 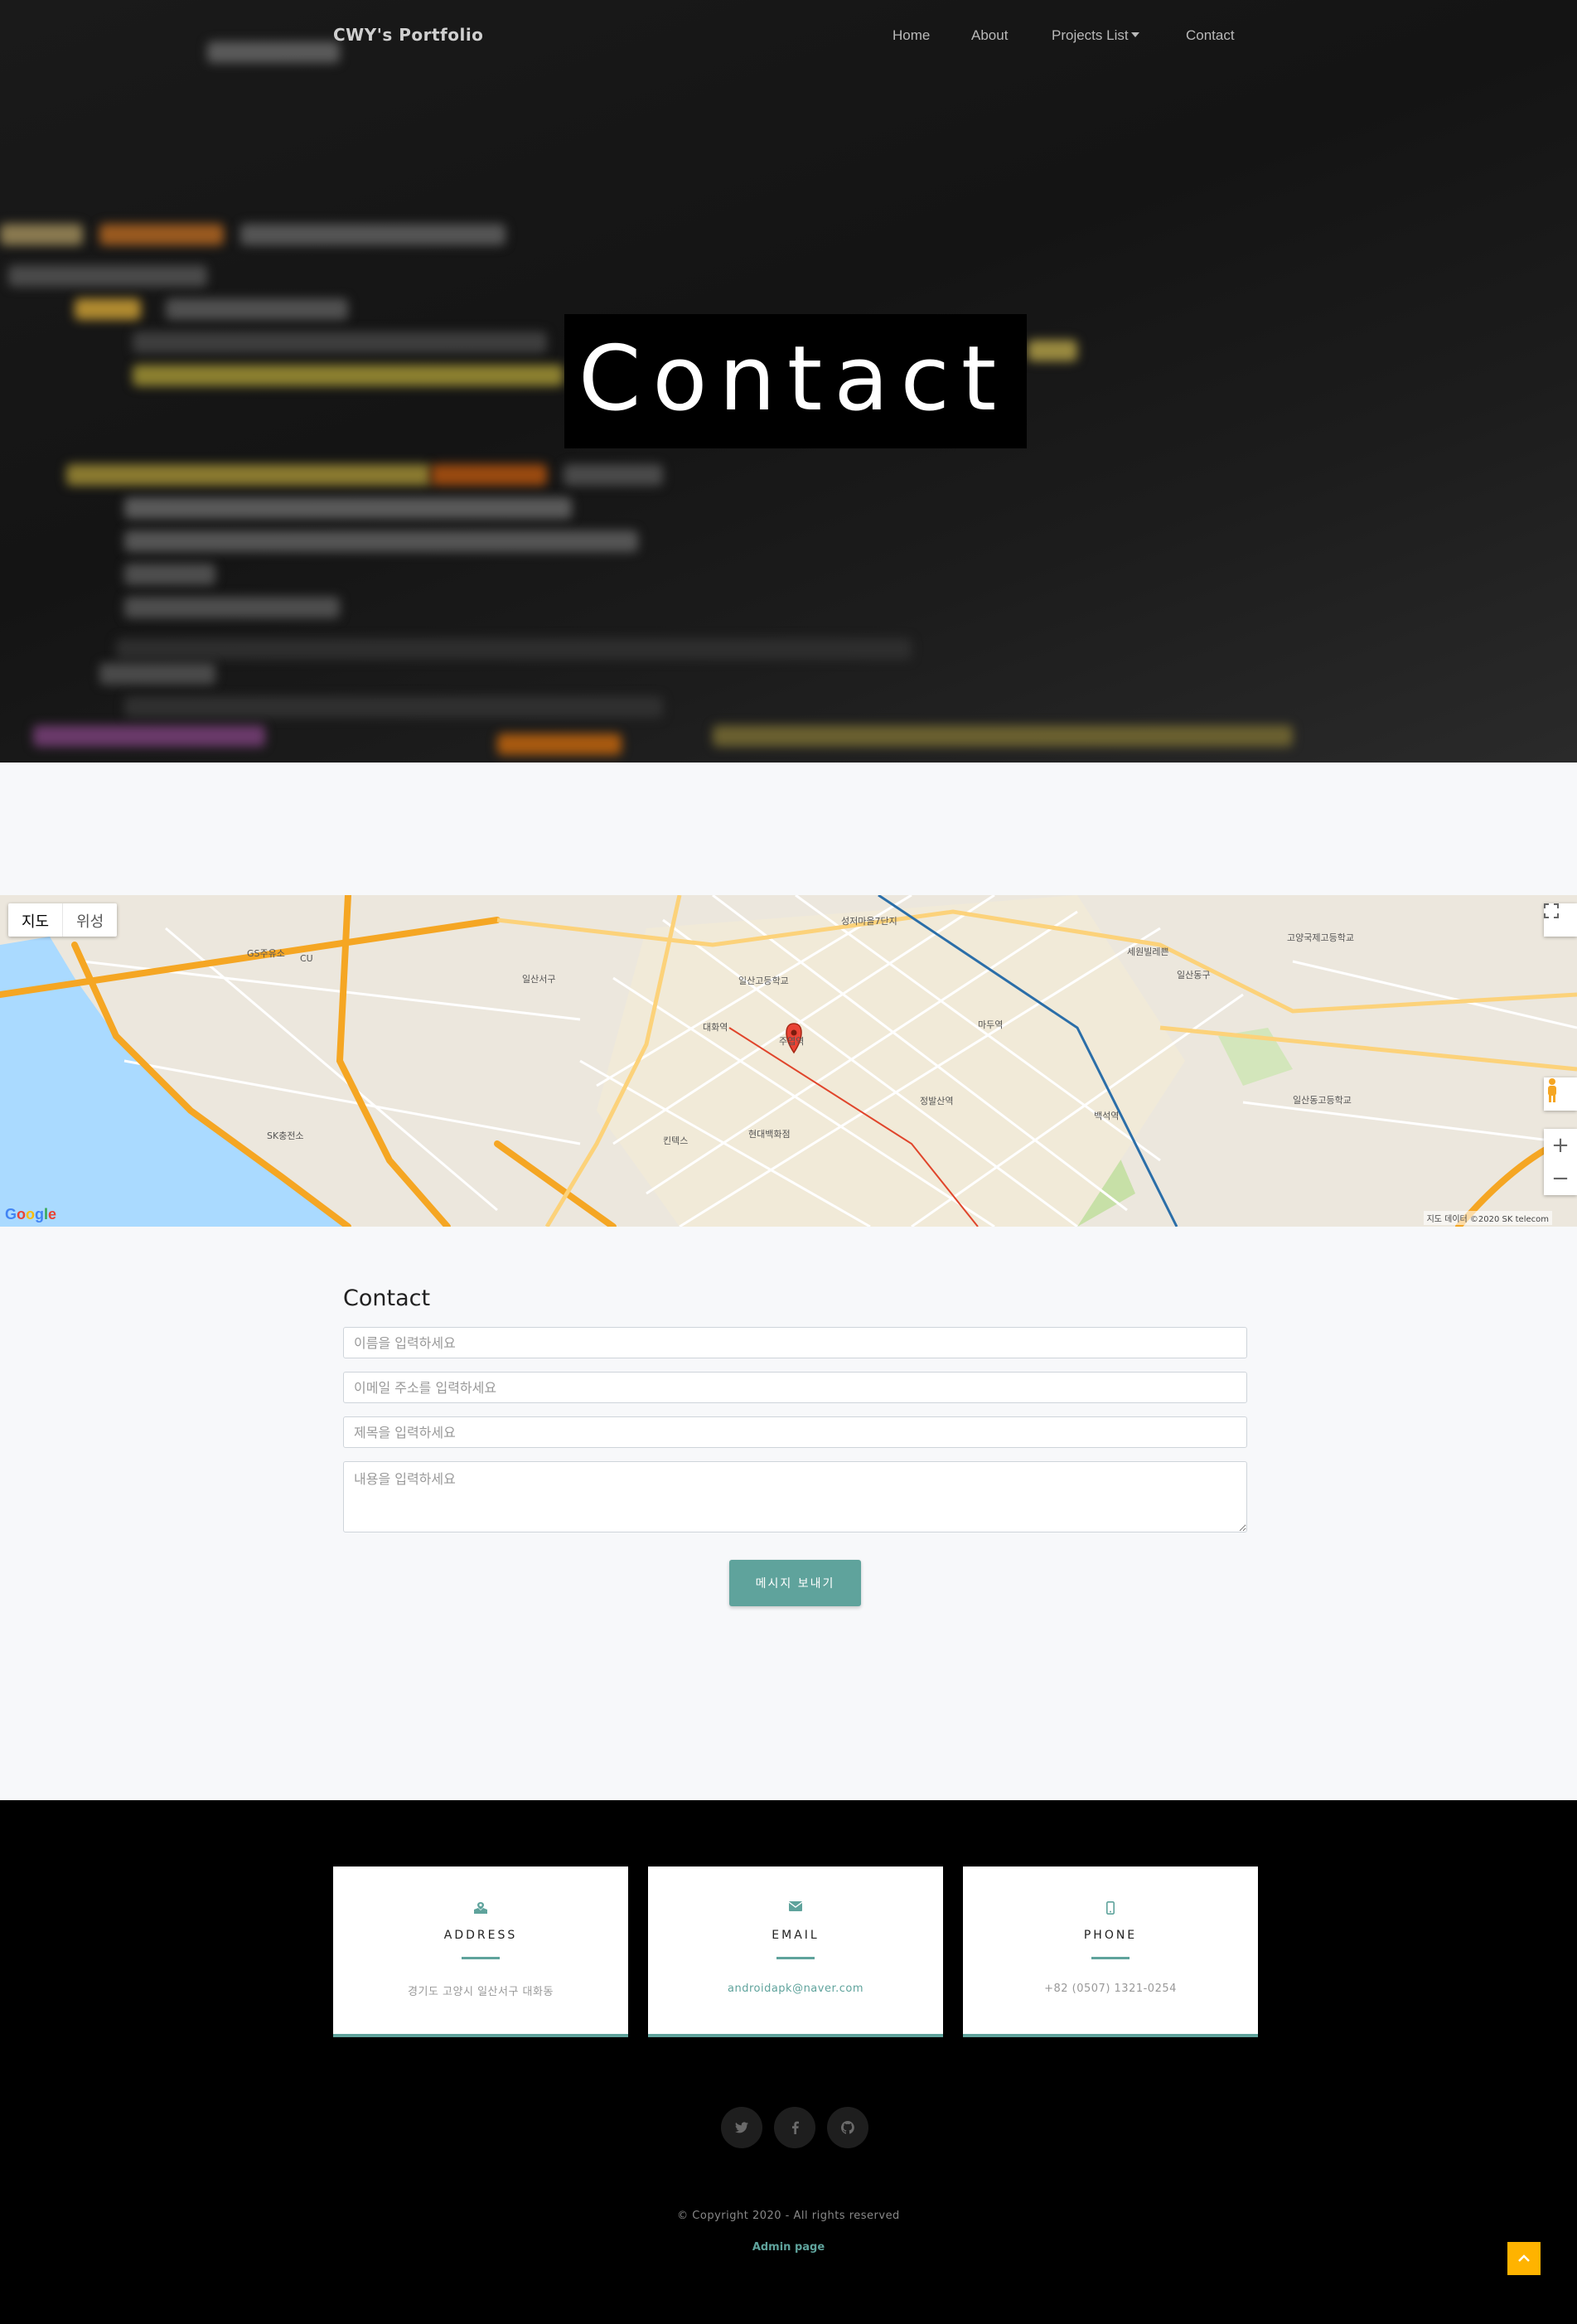 What do you see at coordinates (1193, 974) in the screenshot?
I see `svg-text: 일산동구` at bounding box center [1193, 974].